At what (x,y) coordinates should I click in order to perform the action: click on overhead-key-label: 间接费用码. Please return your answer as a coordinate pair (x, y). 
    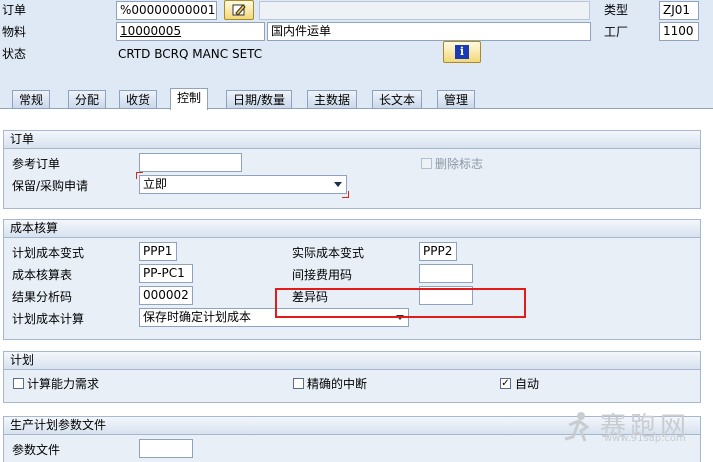
    Looking at the image, I should click on (322, 275).